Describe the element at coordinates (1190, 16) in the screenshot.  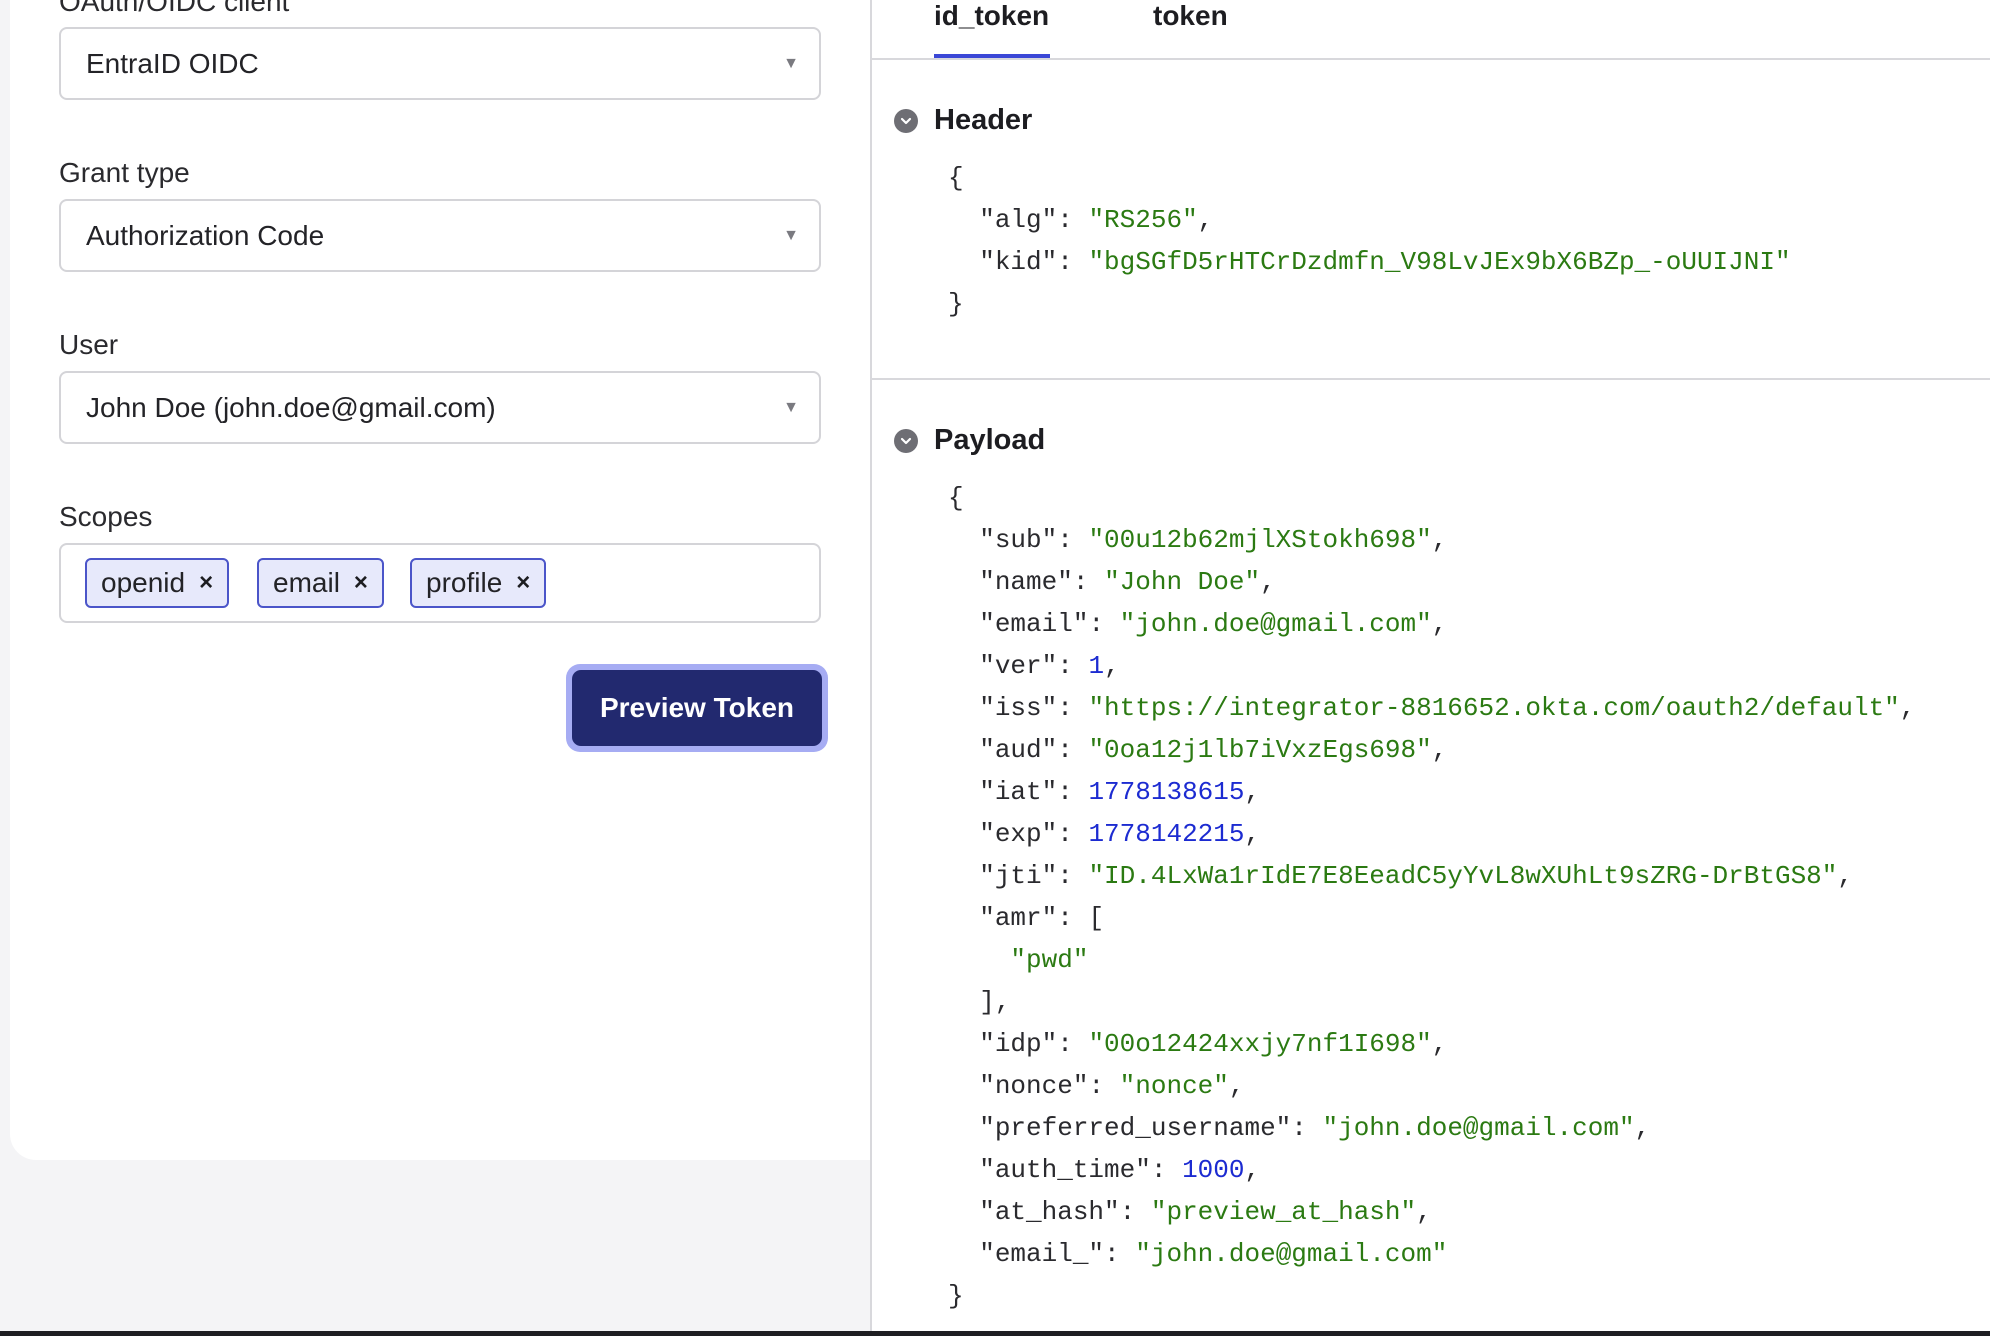
I see `tab-token: token` at that location.